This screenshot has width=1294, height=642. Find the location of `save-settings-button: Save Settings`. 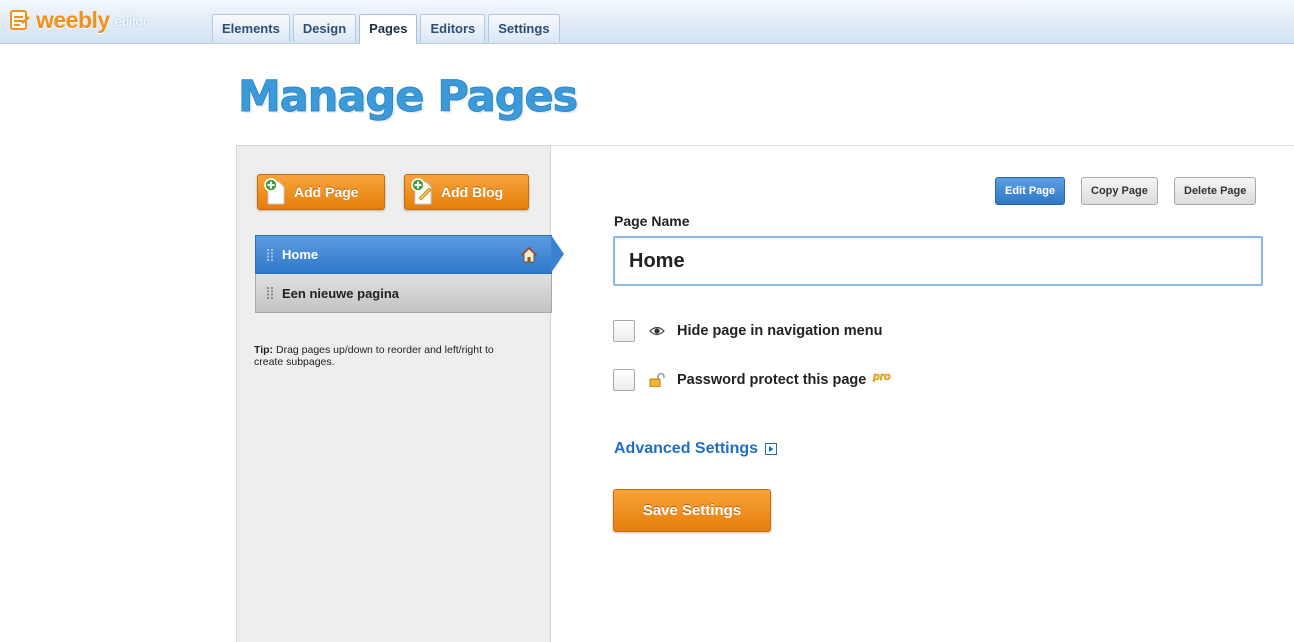

save-settings-button: Save Settings is located at coordinates (692, 510).